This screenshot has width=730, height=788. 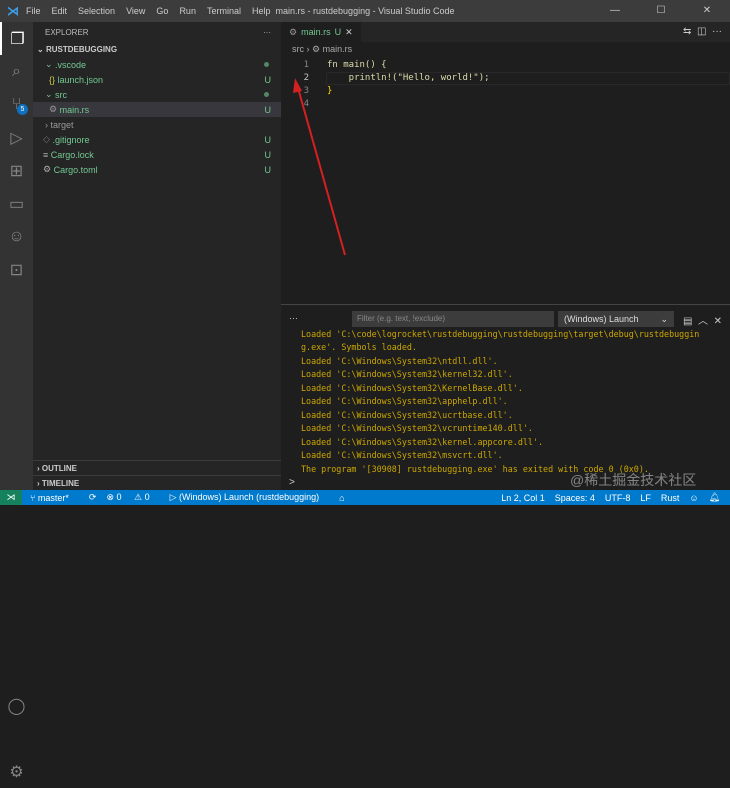 I want to click on panel-more-icon: ···, so click(x=293, y=318).